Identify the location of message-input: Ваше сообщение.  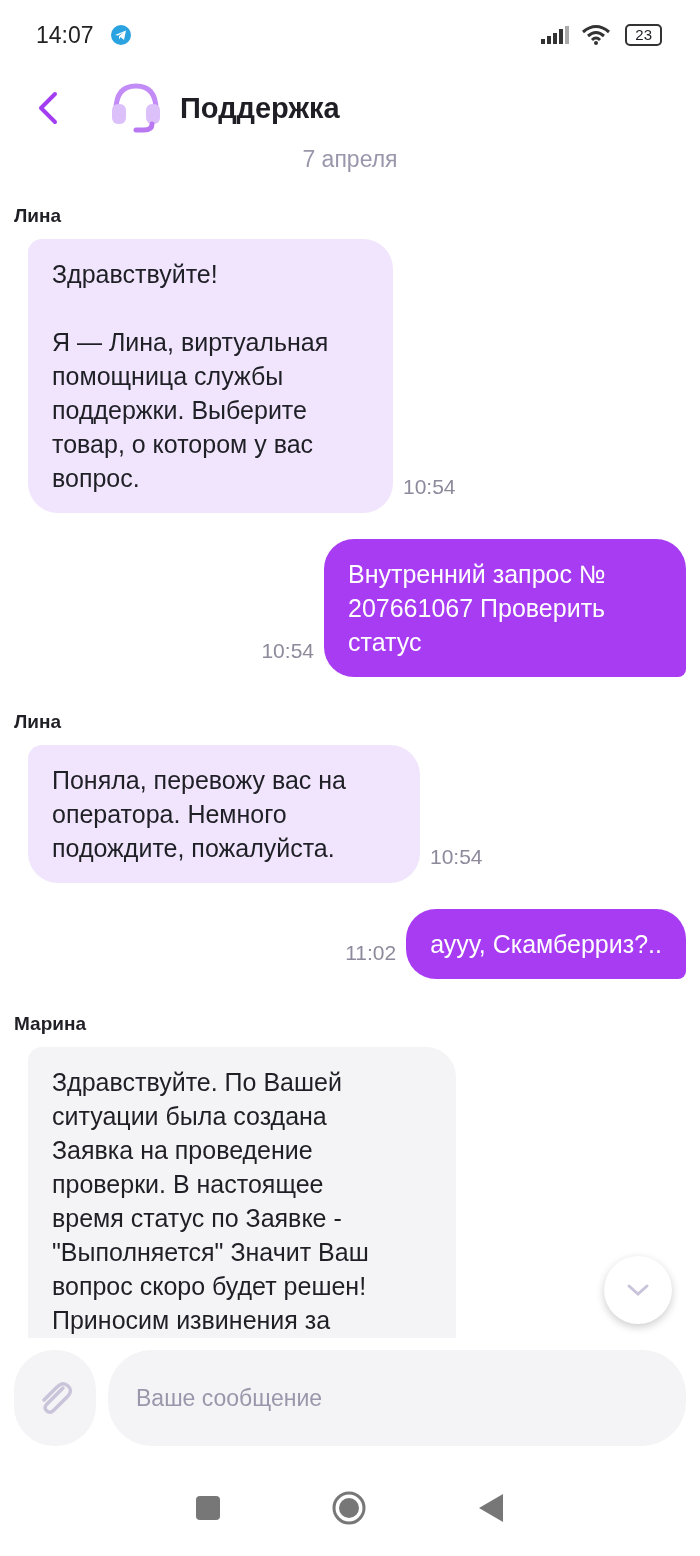
(397, 1398).